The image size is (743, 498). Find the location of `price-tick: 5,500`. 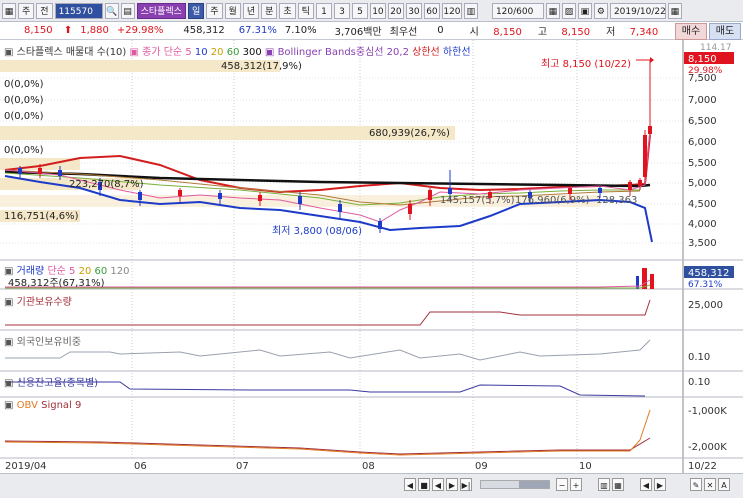

price-tick: 5,500 is located at coordinates (702, 163).